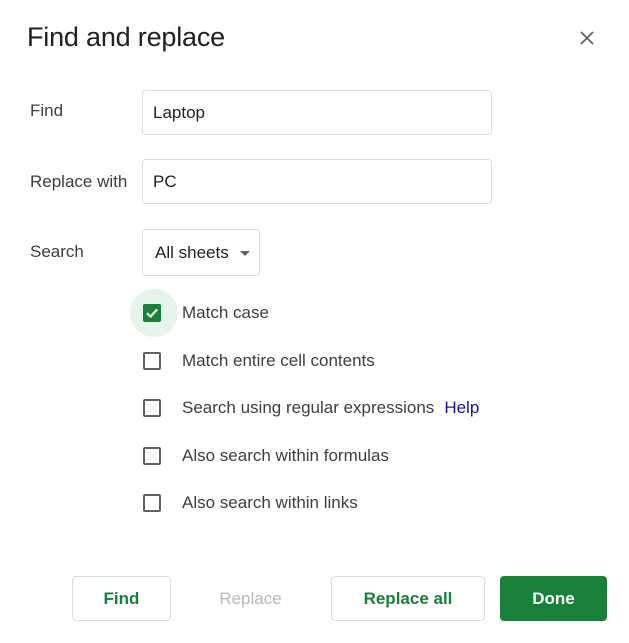  I want to click on within-formulas-checkbox, so click(152, 456).